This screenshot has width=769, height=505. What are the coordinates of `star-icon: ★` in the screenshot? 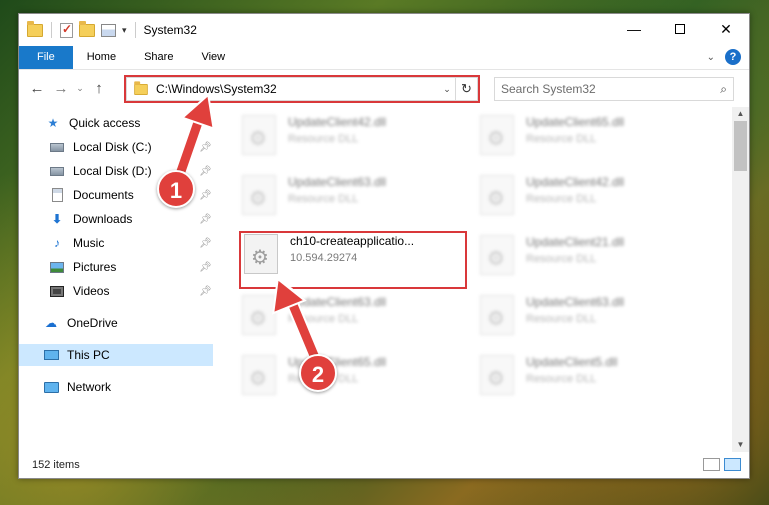 It's located at (53, 123).